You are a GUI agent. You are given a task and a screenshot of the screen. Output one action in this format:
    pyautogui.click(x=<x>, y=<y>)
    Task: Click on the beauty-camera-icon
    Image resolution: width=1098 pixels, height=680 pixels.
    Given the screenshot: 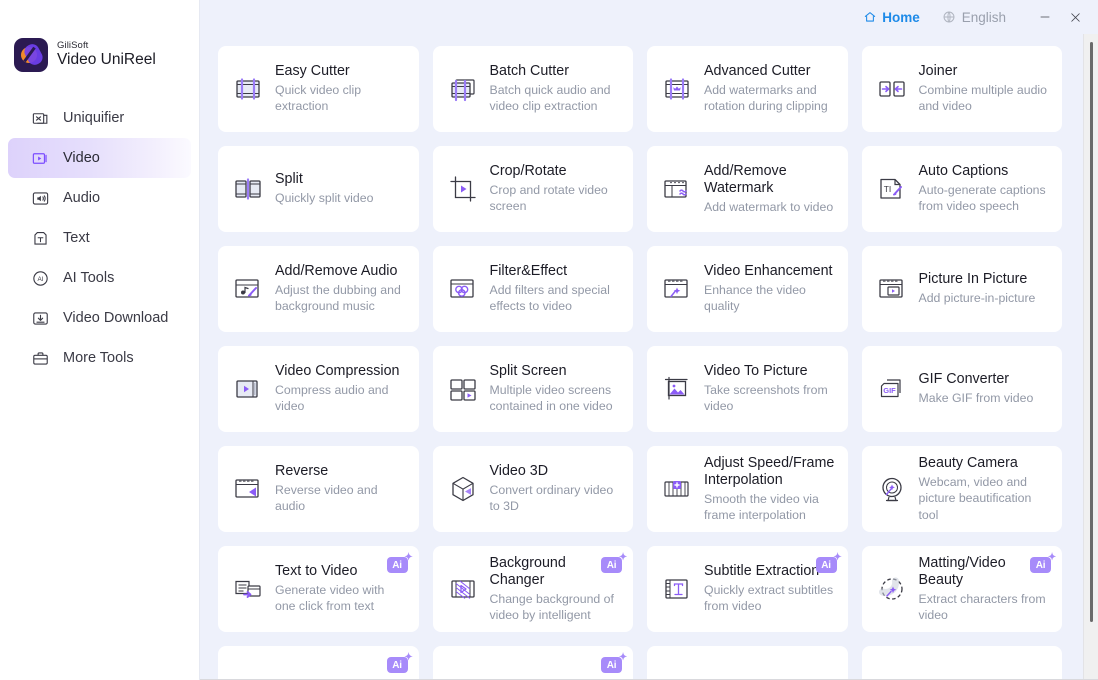 What is the action you would take?
    pyautogui.click(x=891, y=489)
    